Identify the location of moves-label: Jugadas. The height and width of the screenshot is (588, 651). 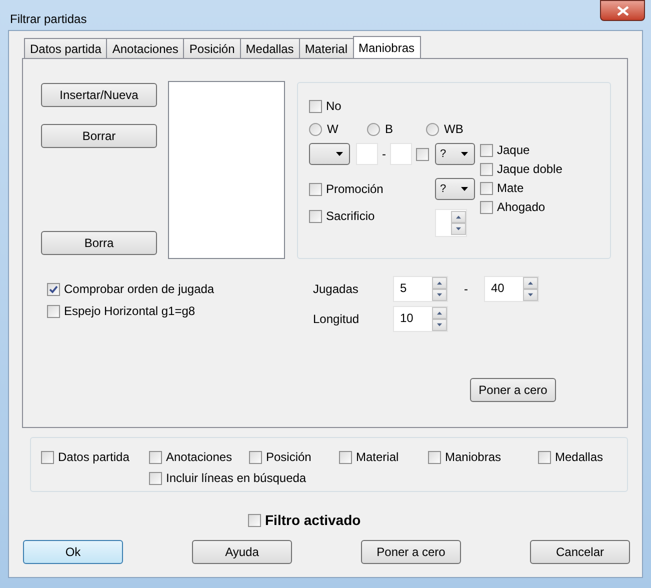
(336, 289).